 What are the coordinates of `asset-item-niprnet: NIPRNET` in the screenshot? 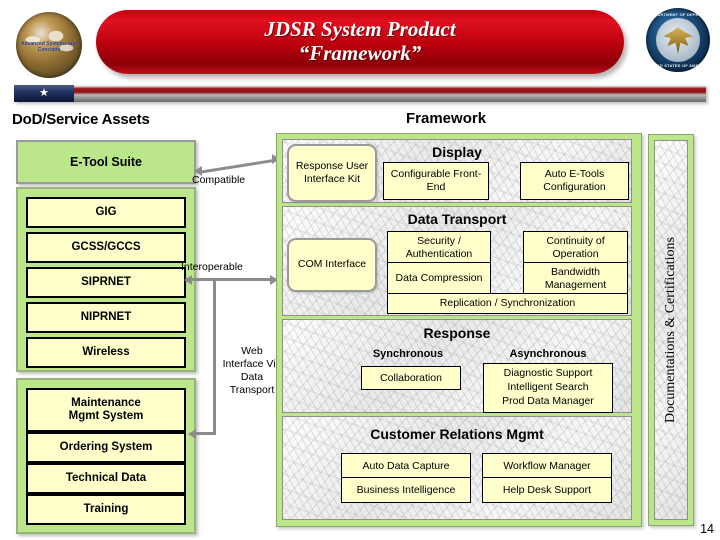 It's located at (106, 317).